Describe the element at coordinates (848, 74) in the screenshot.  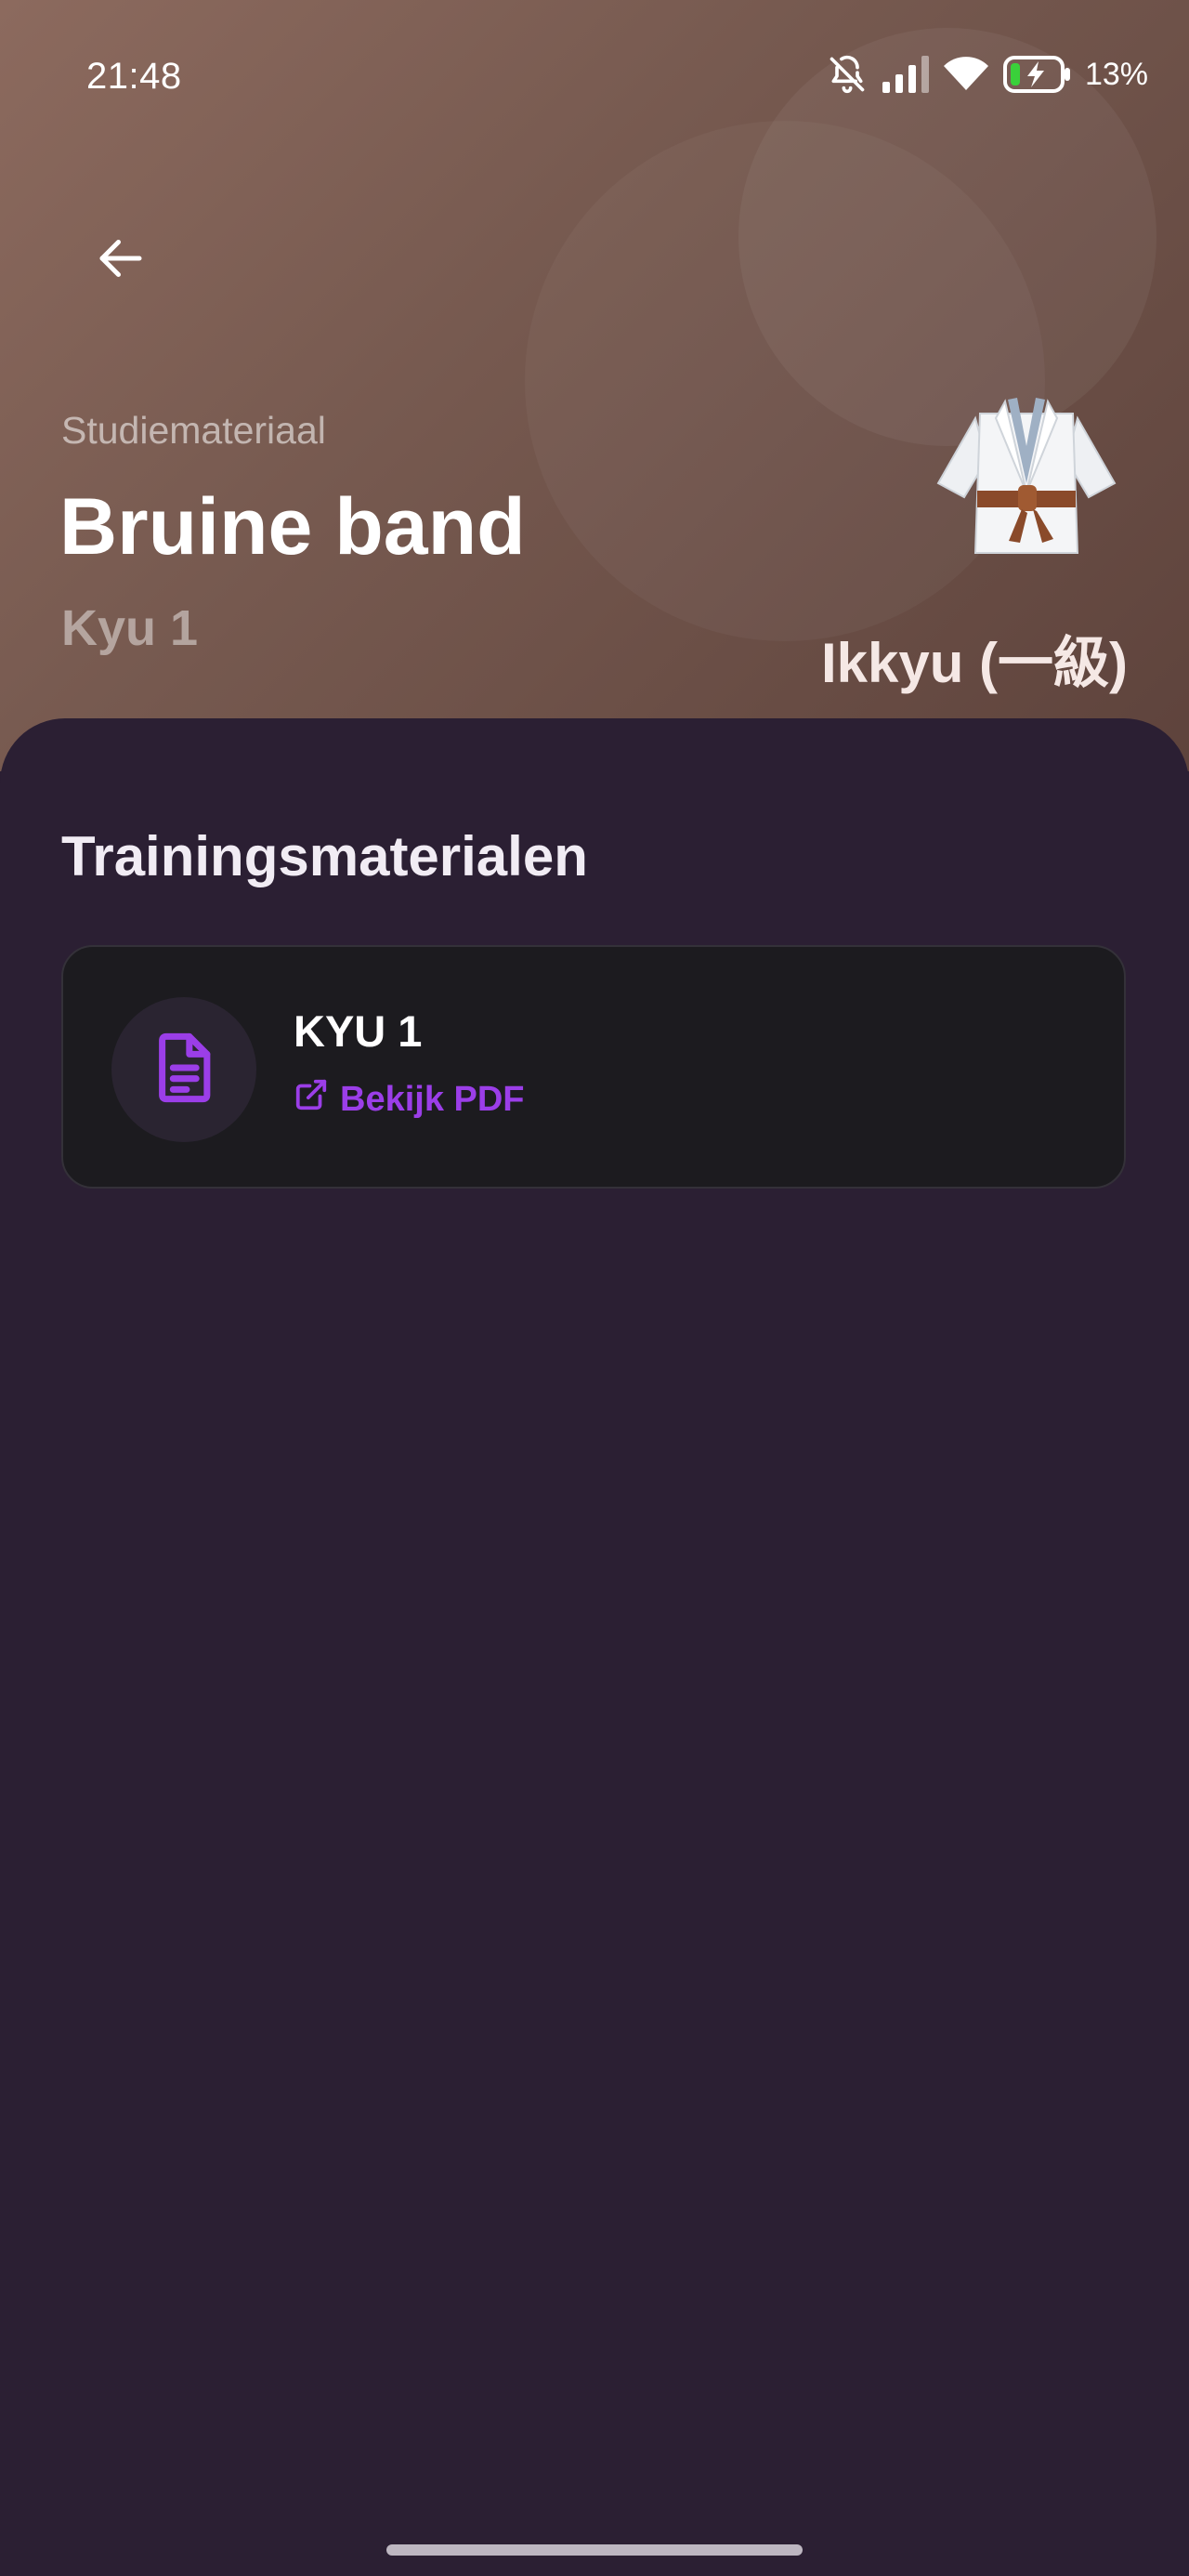
I see `bell-off-icon` at that location.